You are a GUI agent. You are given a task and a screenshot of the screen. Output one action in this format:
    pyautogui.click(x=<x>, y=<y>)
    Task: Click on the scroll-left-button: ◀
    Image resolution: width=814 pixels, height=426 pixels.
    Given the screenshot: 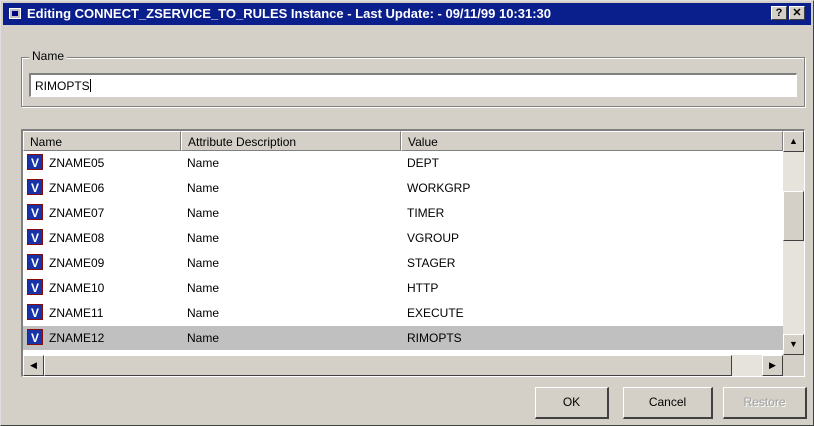 What is the action you would take?
    pyautogui.click(x=33, y=365)
    